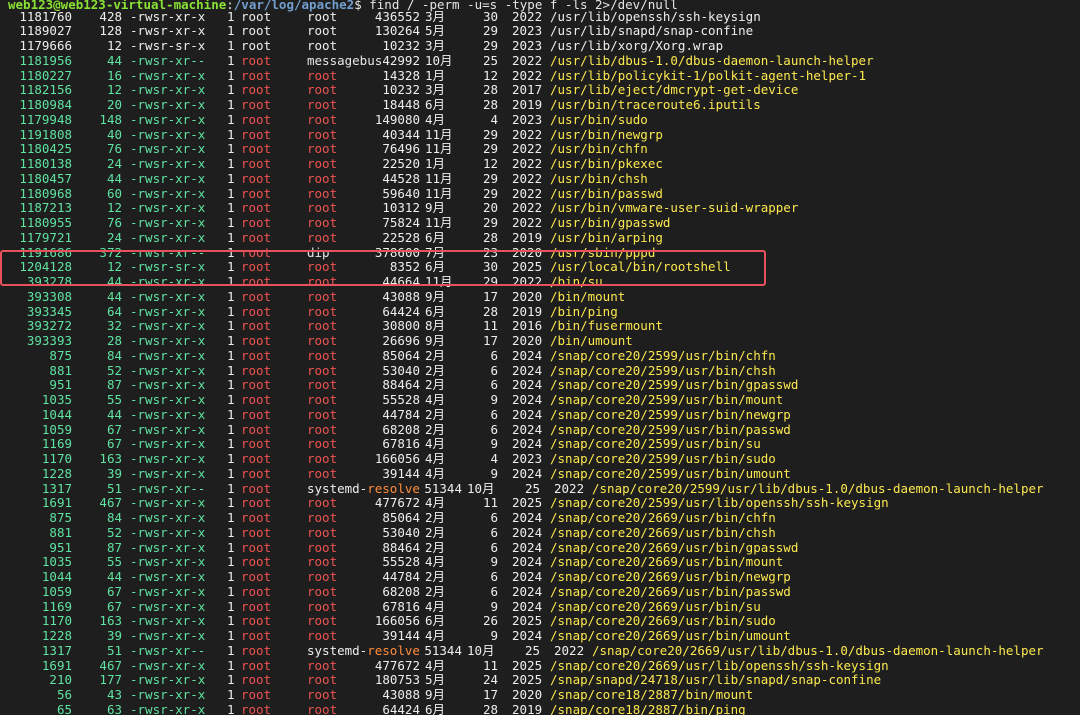 Image resolution: width=1080 pixels, height=715 pixels. I want to click on month-cell: 1月, so click(435, 163).